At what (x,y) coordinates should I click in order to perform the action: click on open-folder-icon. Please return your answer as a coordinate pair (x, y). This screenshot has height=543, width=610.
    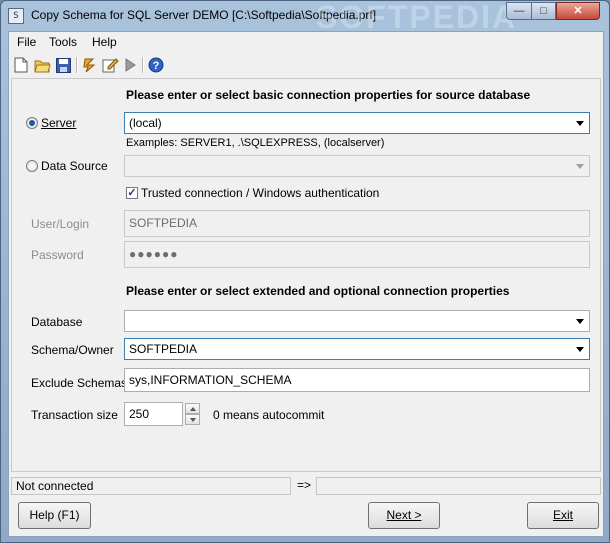
    Looking at the image, I should click on (42, 65).